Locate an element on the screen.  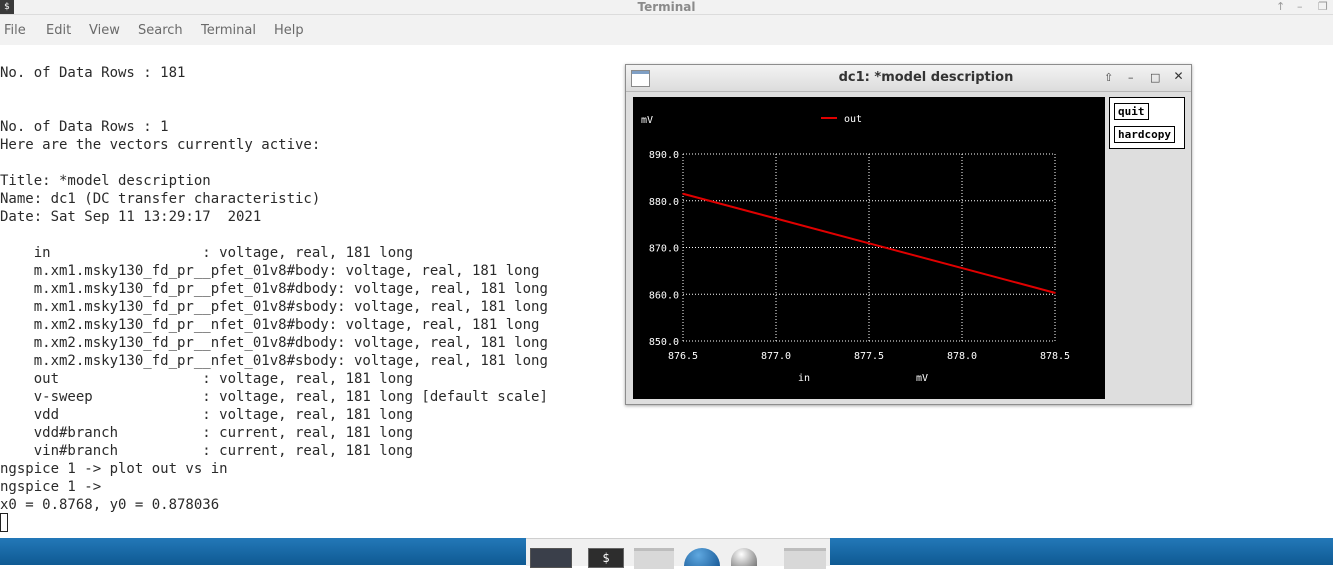
y-tick-label: 890.0 is located at coordinates (664, 155).